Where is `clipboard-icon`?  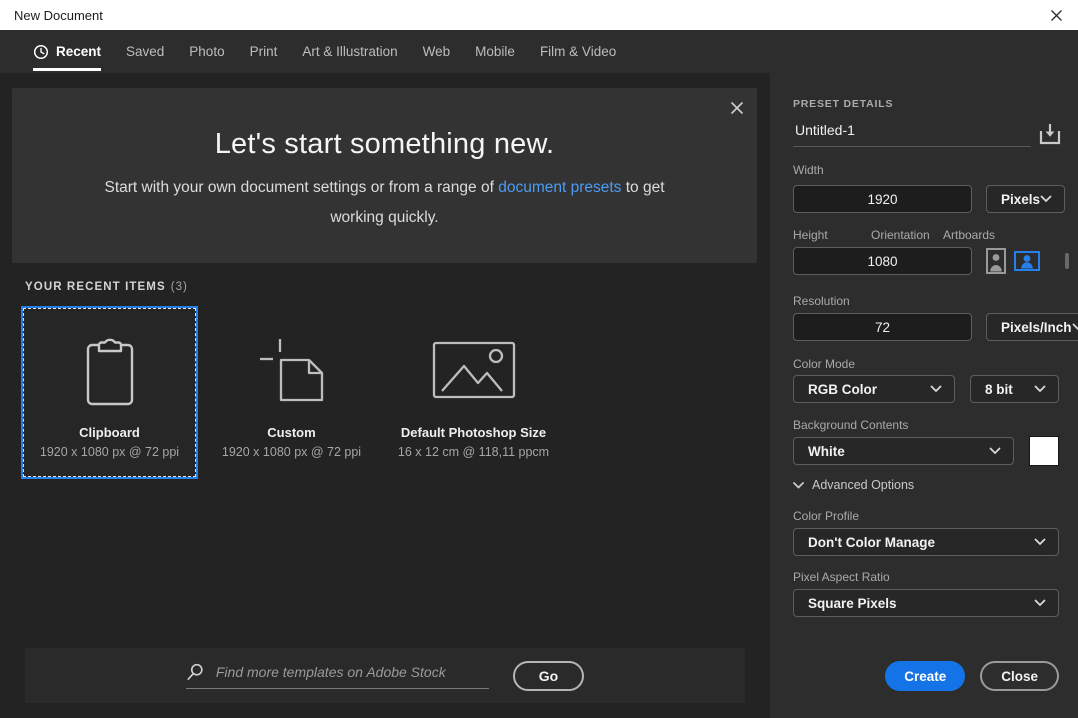
clipboard-icon is located at coordinates (110, 370).